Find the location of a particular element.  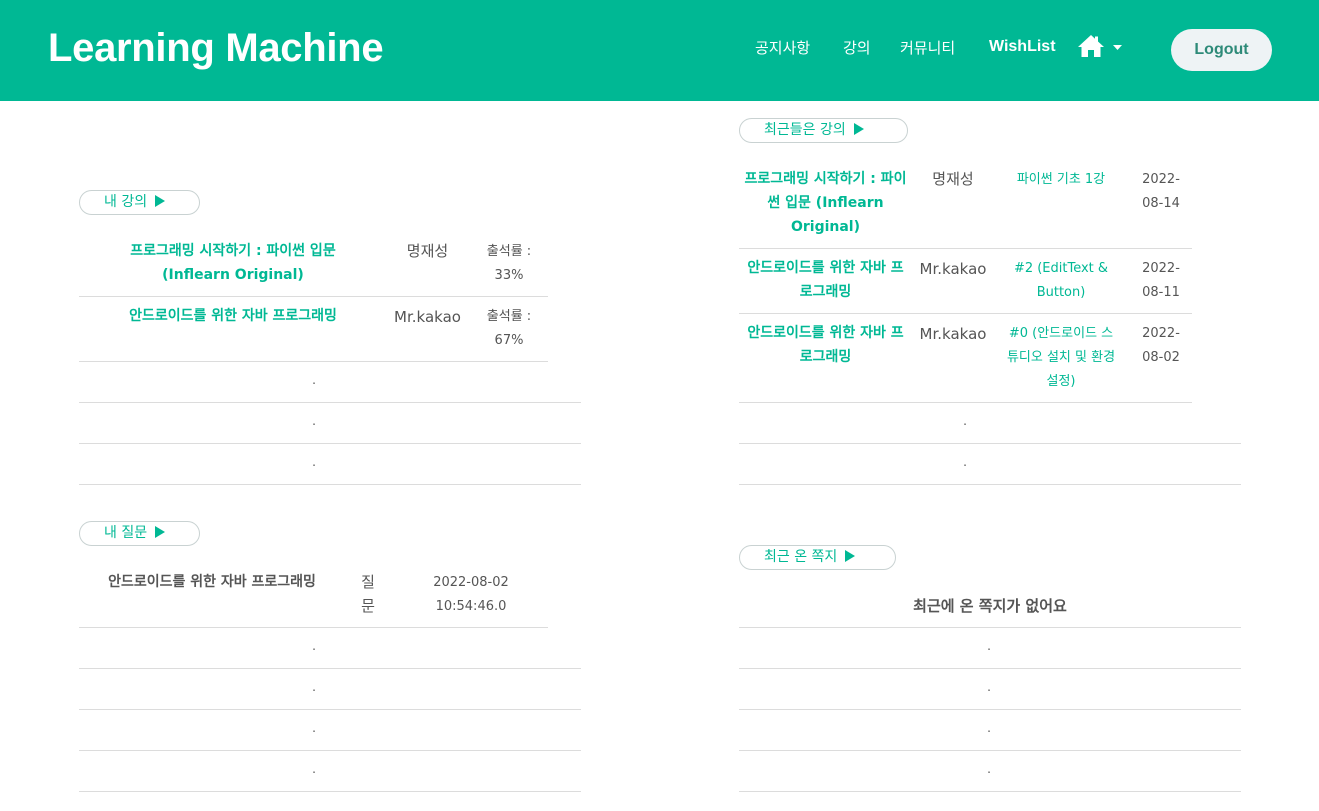

home-dropdown is located at coordinates (1102, 47).